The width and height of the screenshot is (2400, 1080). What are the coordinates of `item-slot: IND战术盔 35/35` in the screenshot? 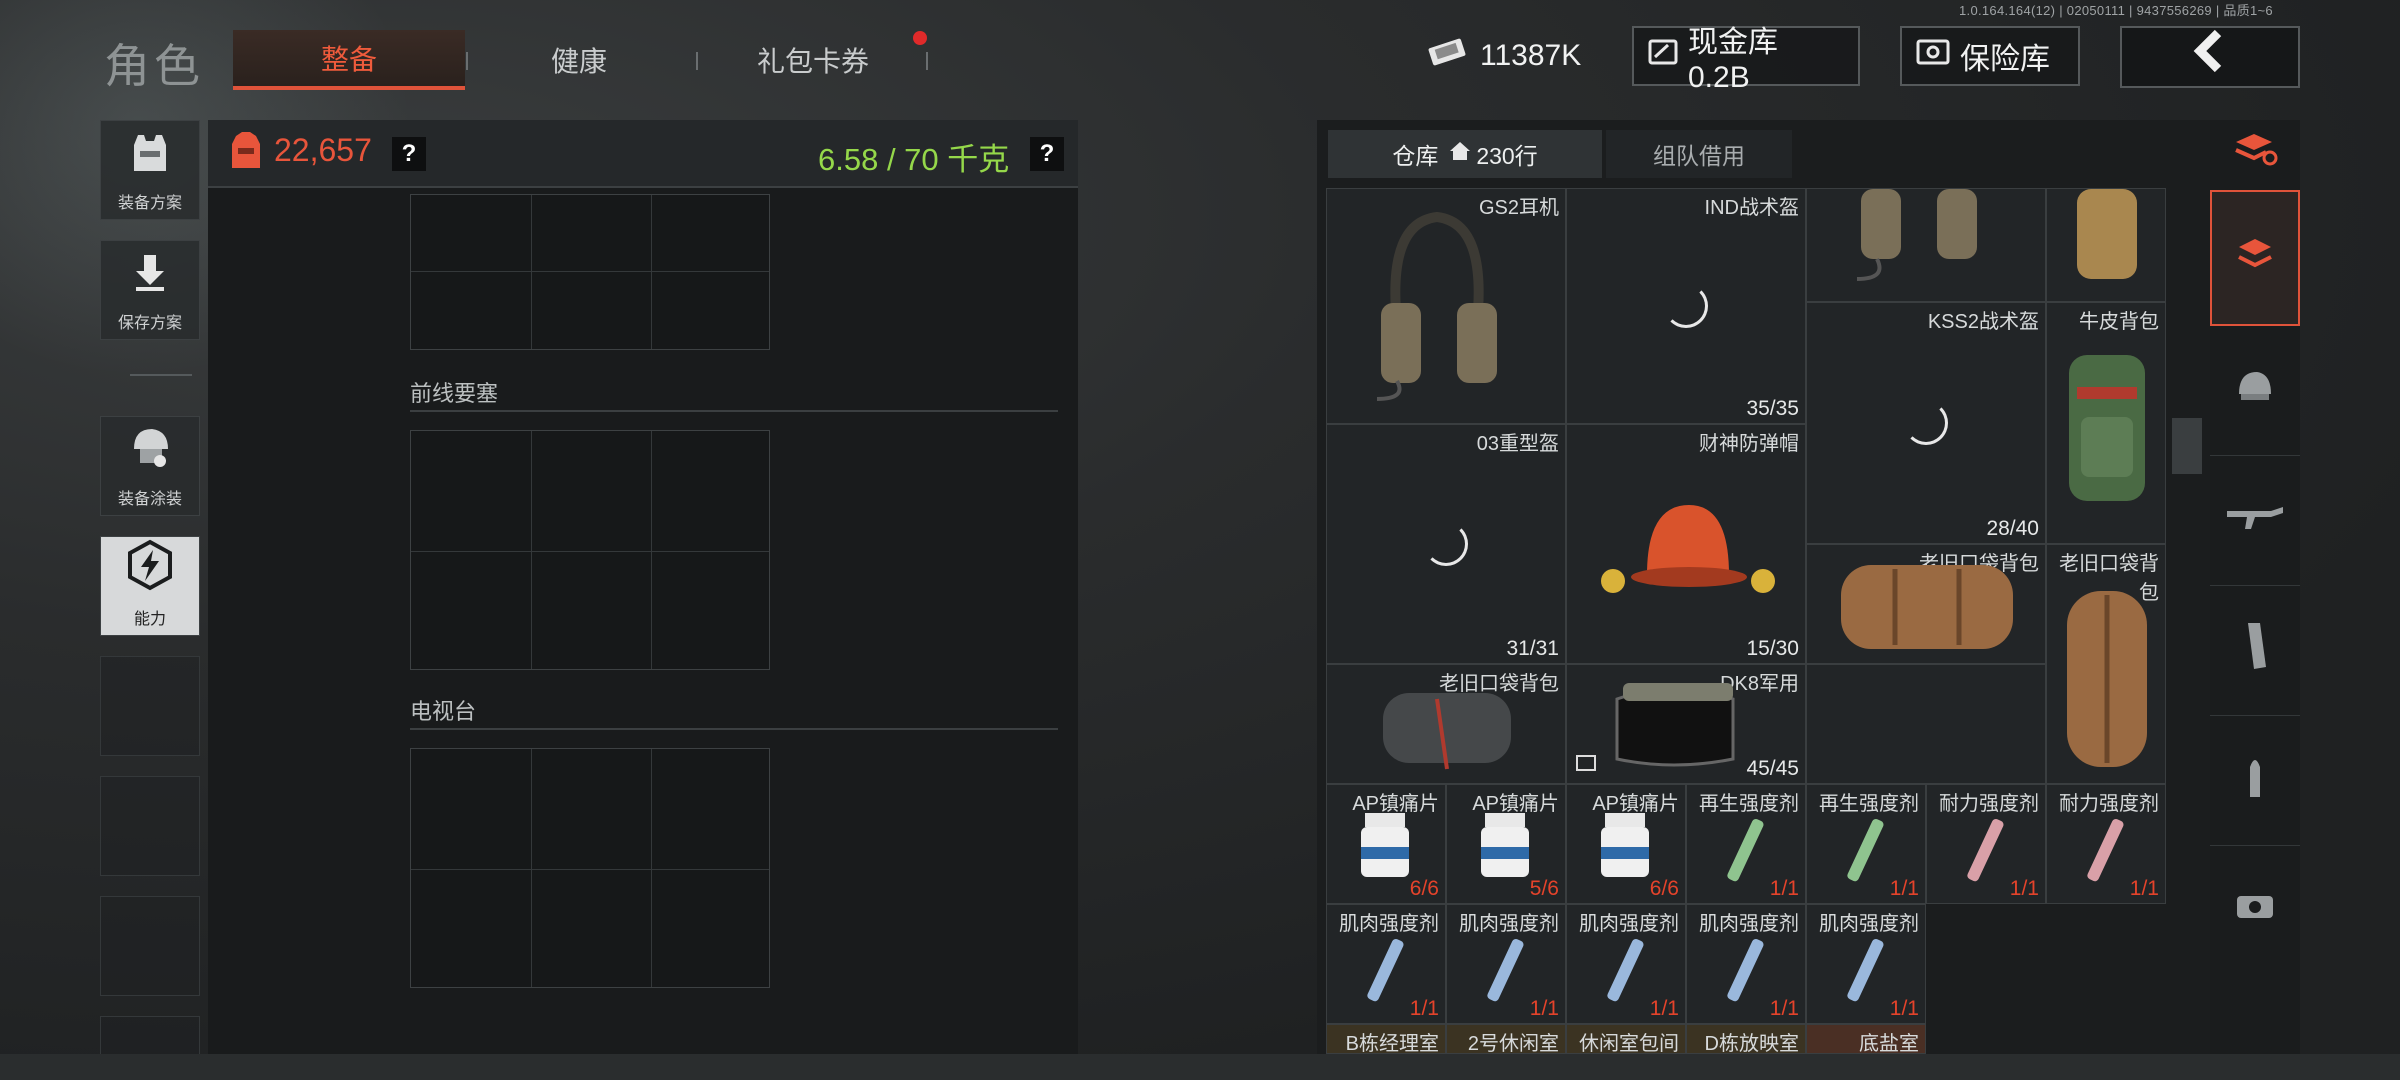 It's located at (1686, 306).